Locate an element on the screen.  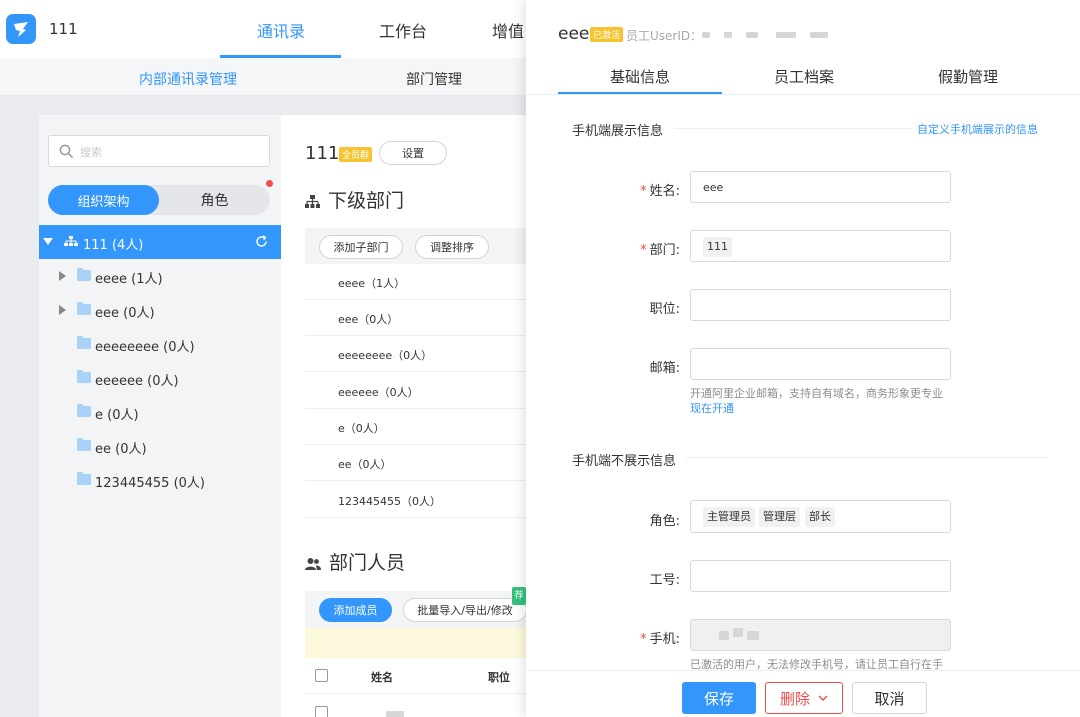
phone-label: * 手机: is located at coordinates (660, 639).